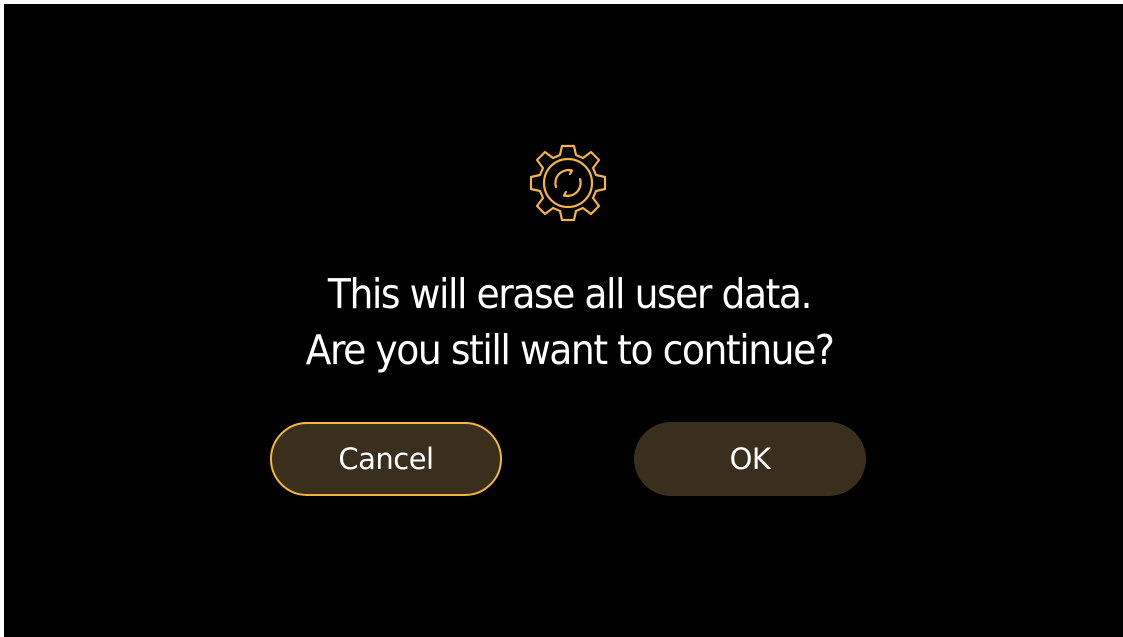 The height and width of the screenshot is (637, 1123). Describe the element at coordinates (570, 294) in the screenshot. I see `warning-message-line-1: This will erase all user data.` at that location.